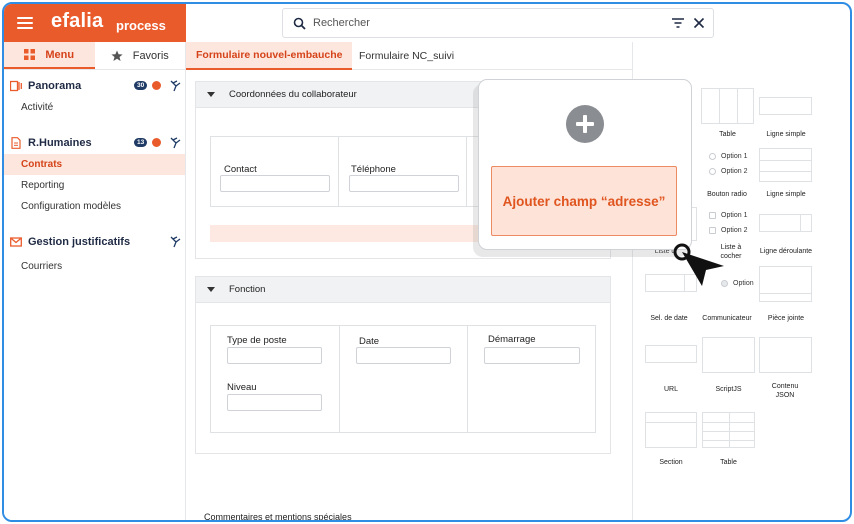  What do you see at coordinates (16, 242) in the screenshot?
I see `mail-icon` at bounding box center [16, 242].